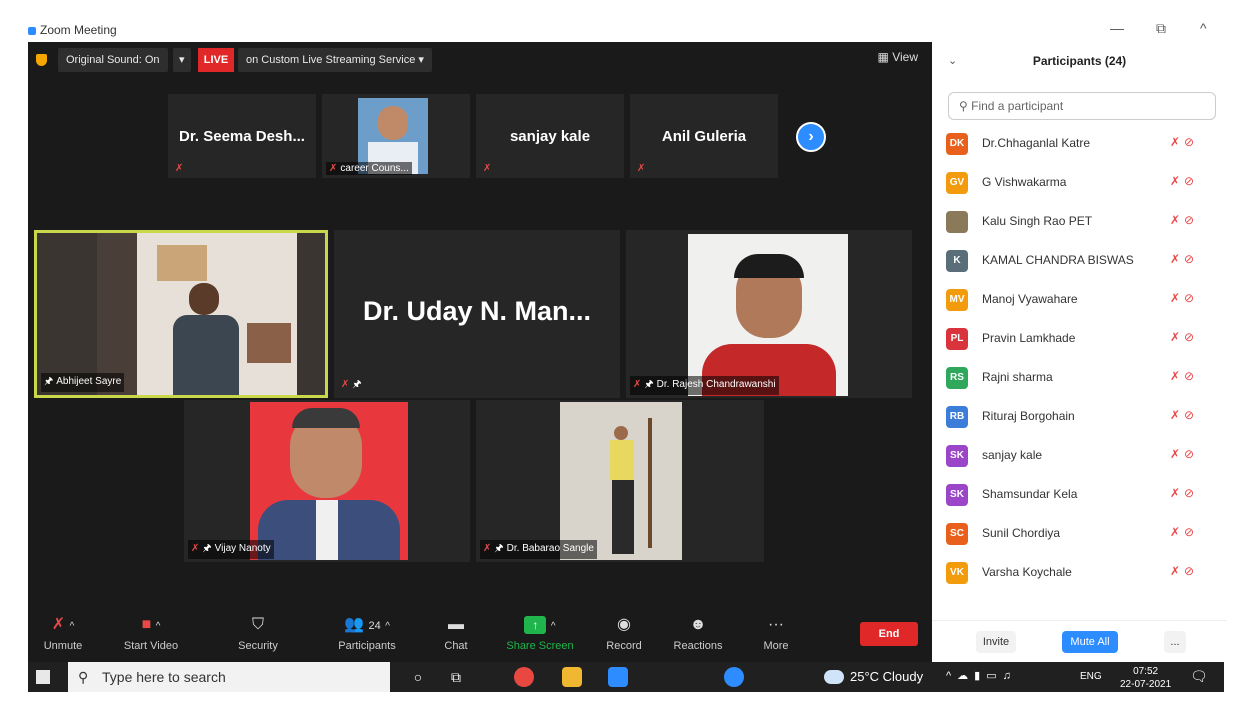 The image size is (1244, 704). Describe the element at coordinates (1161, 28) in the screenshot. I see `restore-button: ⧉` at that location.